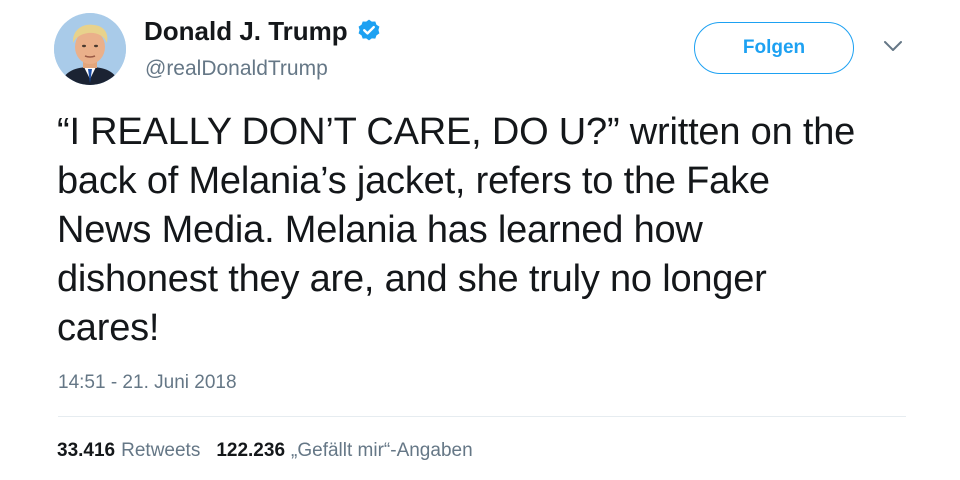  Describe the element at coordinates (236, 69) in the screenshot. I see `user-handle: @realDonaldTrump` at that location.